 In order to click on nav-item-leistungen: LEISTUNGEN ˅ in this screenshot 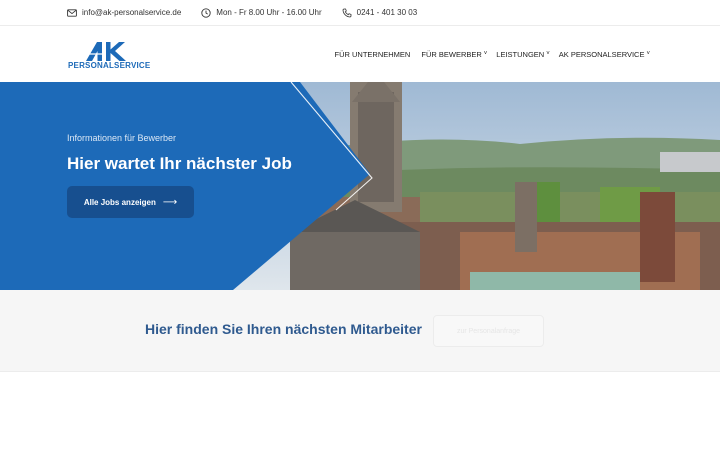, I will do `click(522, 54)`.